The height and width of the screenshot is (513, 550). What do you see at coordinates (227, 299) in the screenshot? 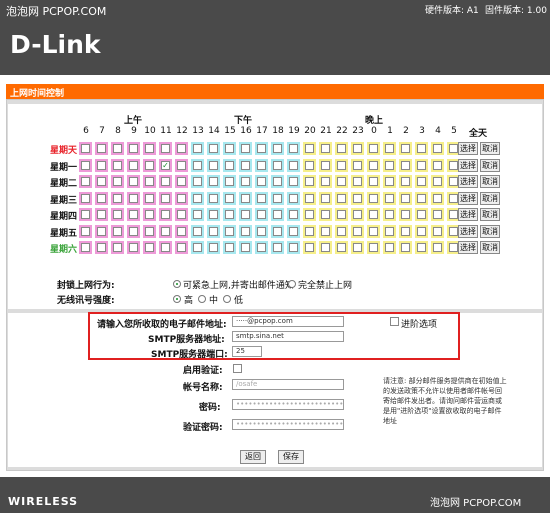
I see `radio-signal-low` at bounding box center [227, 299].